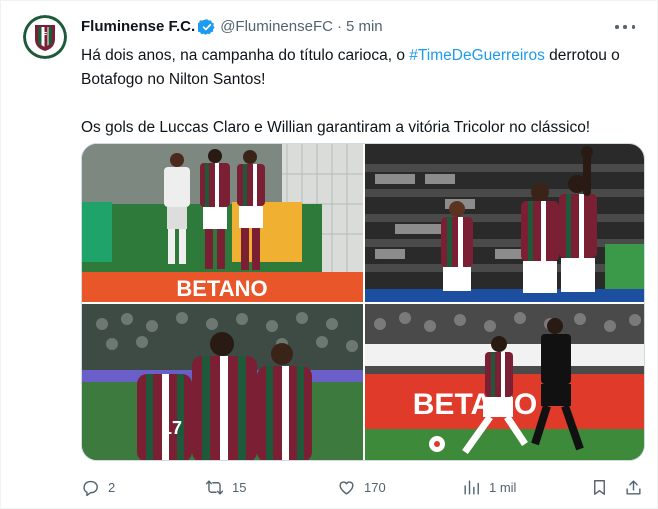 The height and width of the screenshot is (509, 658). I want to click on team-celebration-photo: BETANO, so click(222, 223).